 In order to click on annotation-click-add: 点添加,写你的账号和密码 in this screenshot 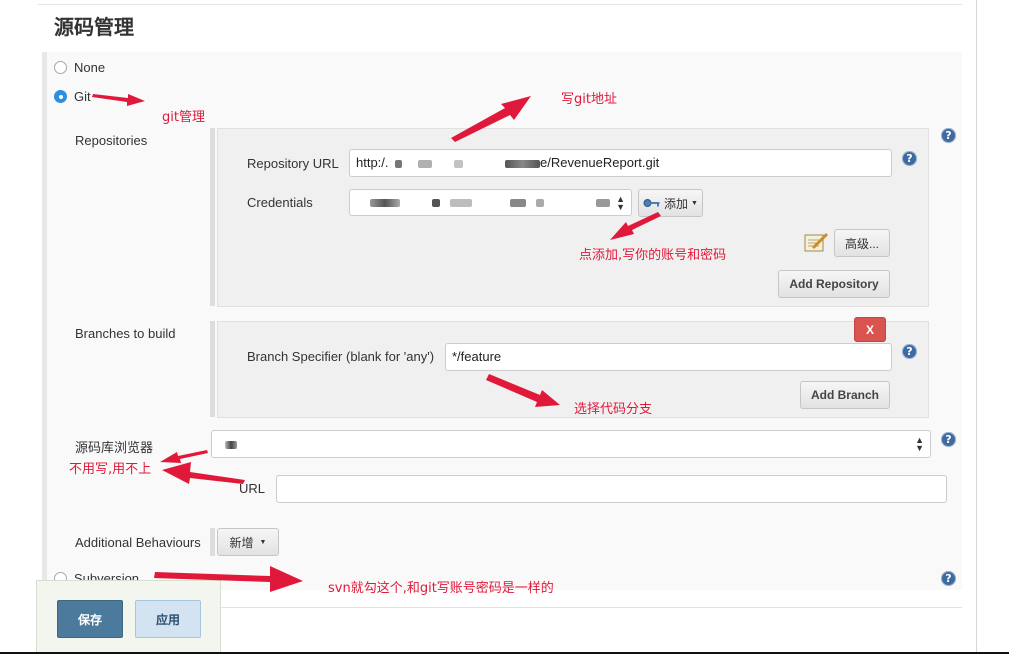, I will do `click(653, 255)`.